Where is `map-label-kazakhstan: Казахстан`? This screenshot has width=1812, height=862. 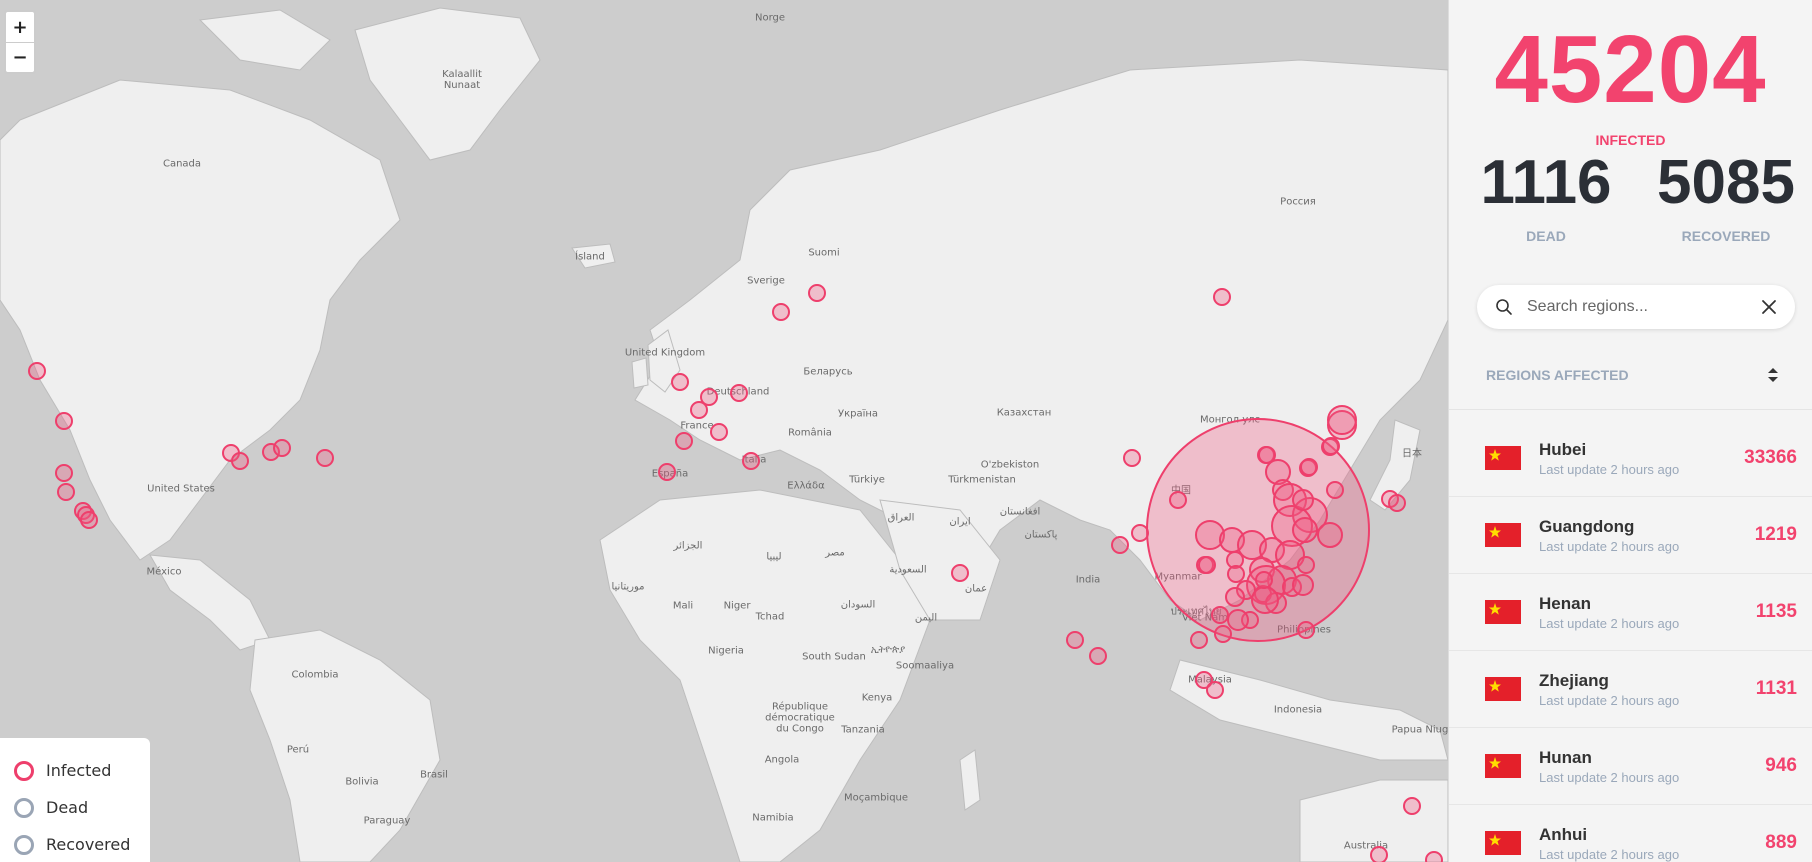 map-label-kazakhstan: Казахстан is located at coordinates (1024, 413).